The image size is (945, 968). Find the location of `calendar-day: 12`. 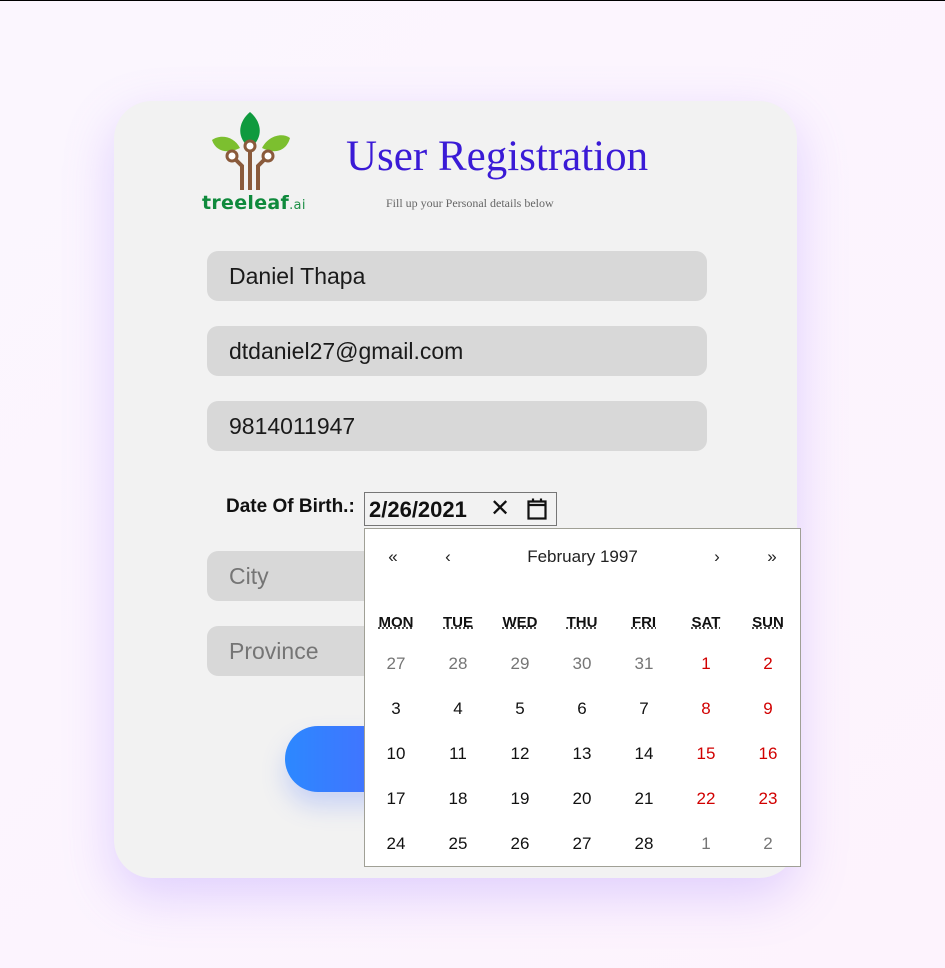

calendar-day: 12 is located at coordinates (520, 753).